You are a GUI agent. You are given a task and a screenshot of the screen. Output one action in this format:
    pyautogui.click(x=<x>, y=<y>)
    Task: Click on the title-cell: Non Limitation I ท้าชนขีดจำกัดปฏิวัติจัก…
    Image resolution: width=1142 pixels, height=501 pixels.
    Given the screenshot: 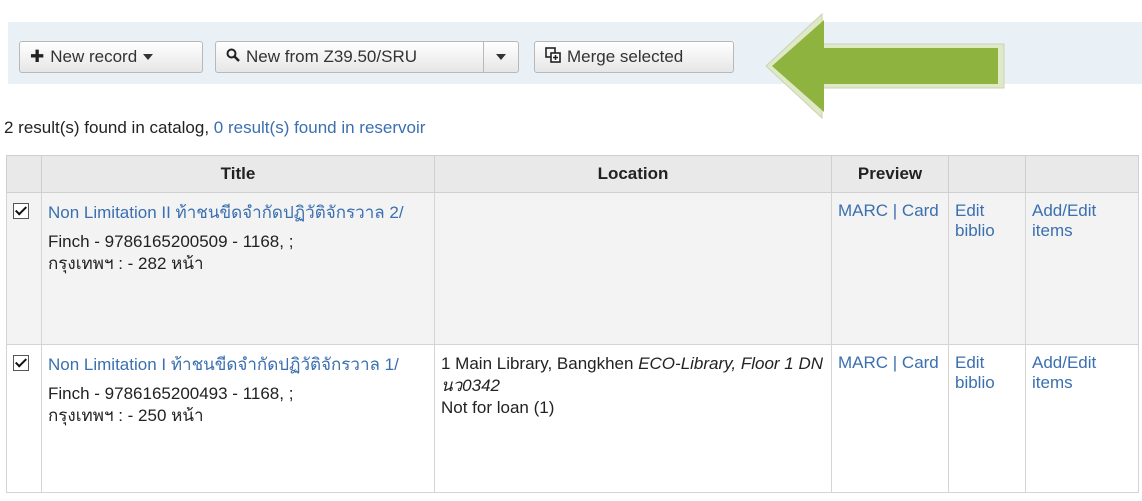 What is the action you would take?
    pyautogui.click(x=238, y=418)
    